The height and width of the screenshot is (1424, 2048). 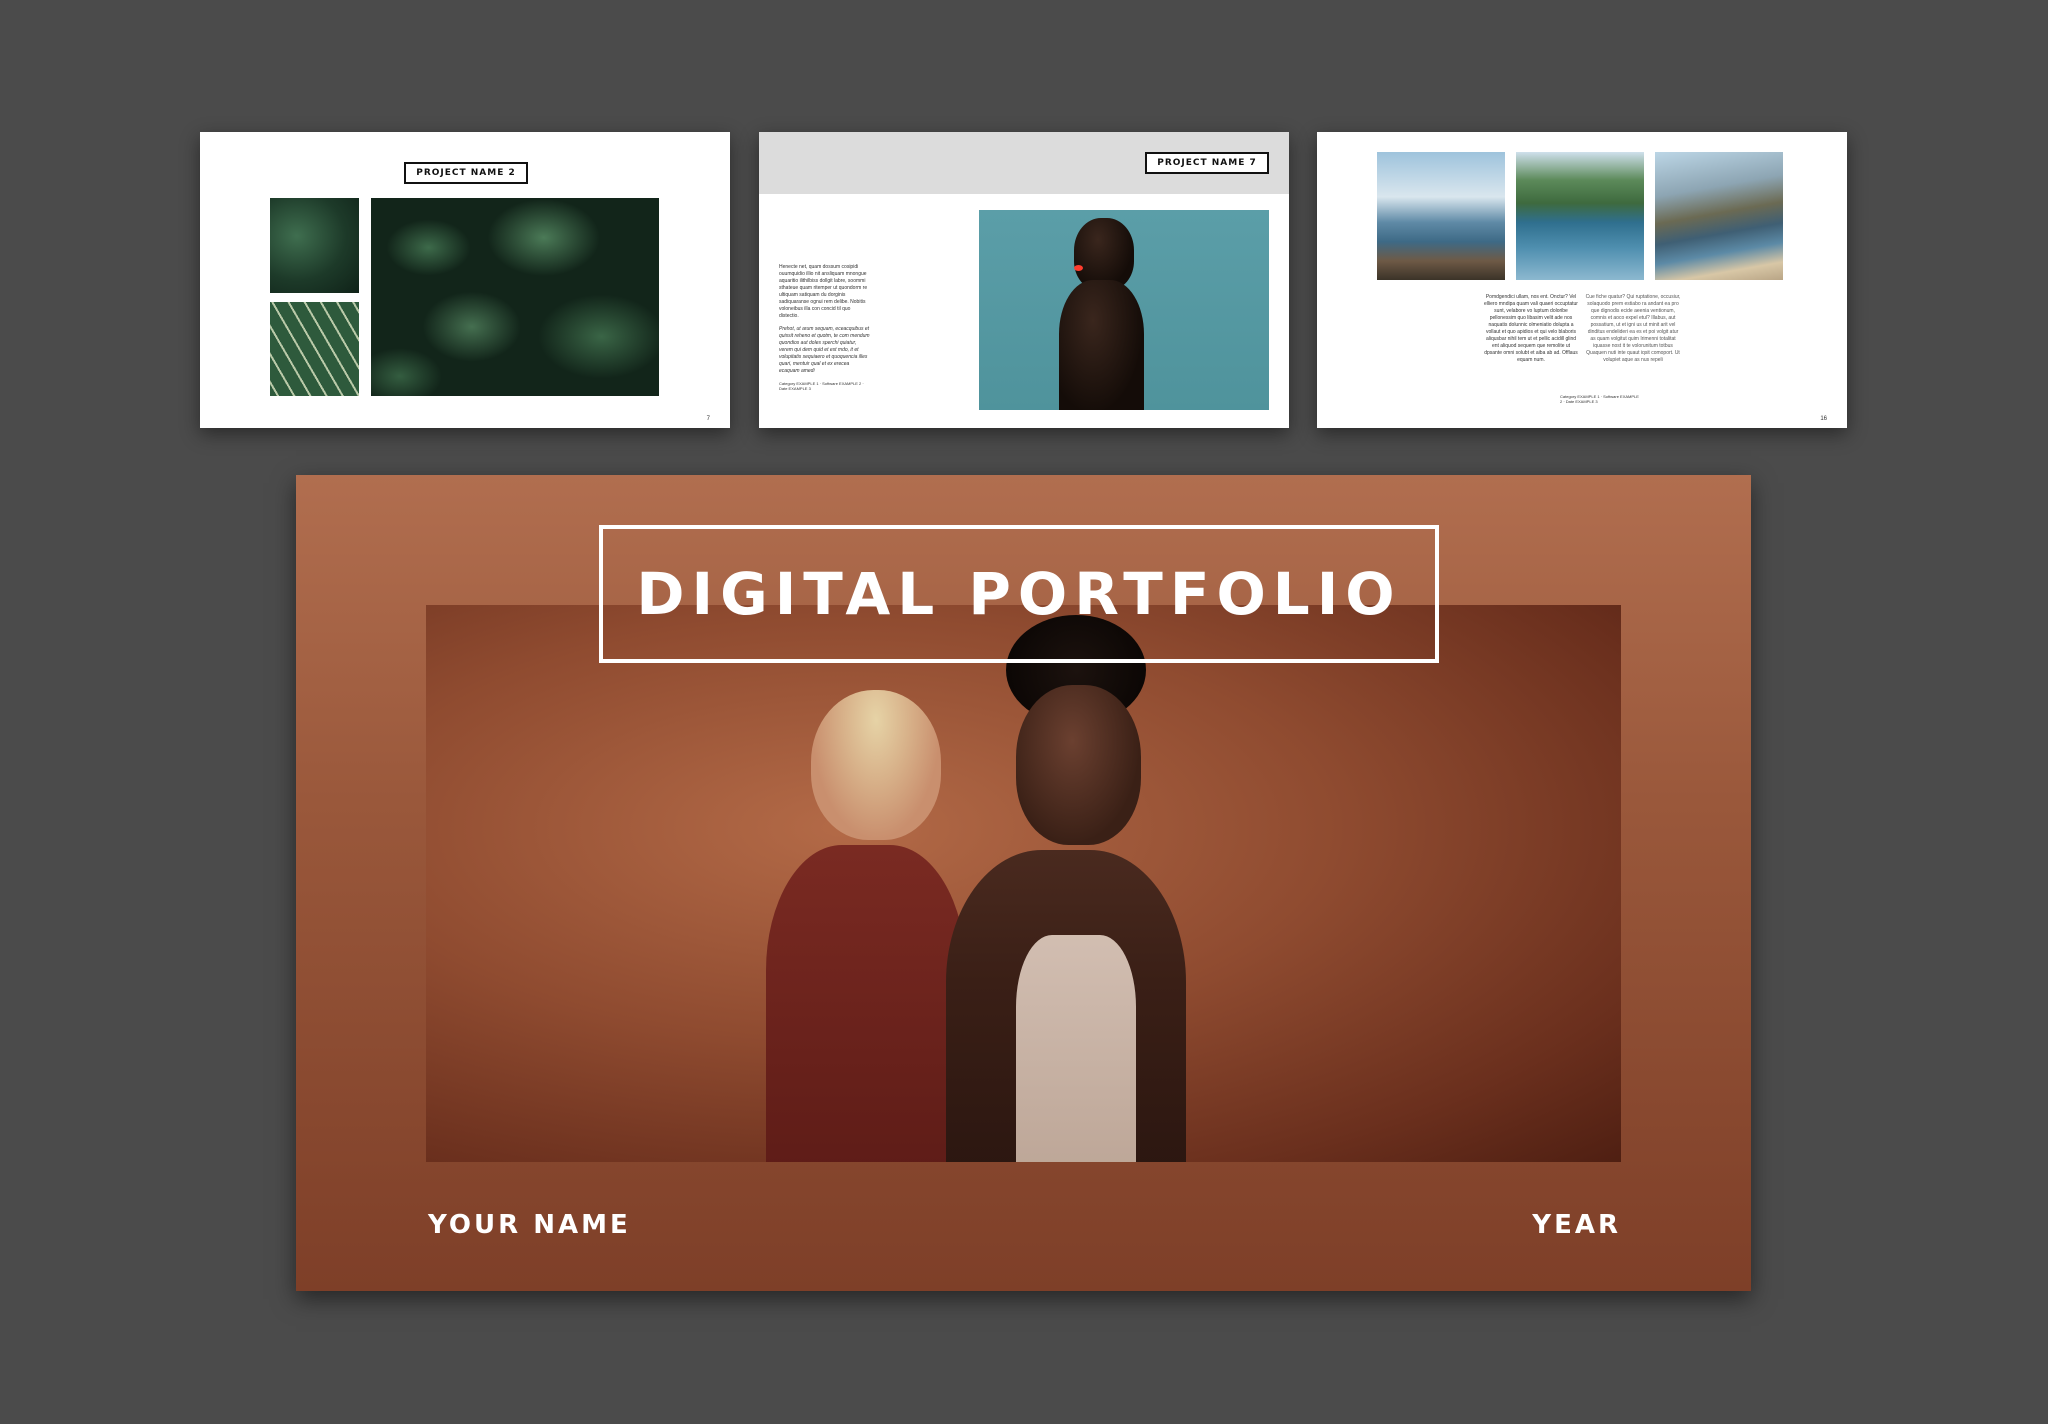 I want to click on figure-right-top, so click(x=1076, y=1048).